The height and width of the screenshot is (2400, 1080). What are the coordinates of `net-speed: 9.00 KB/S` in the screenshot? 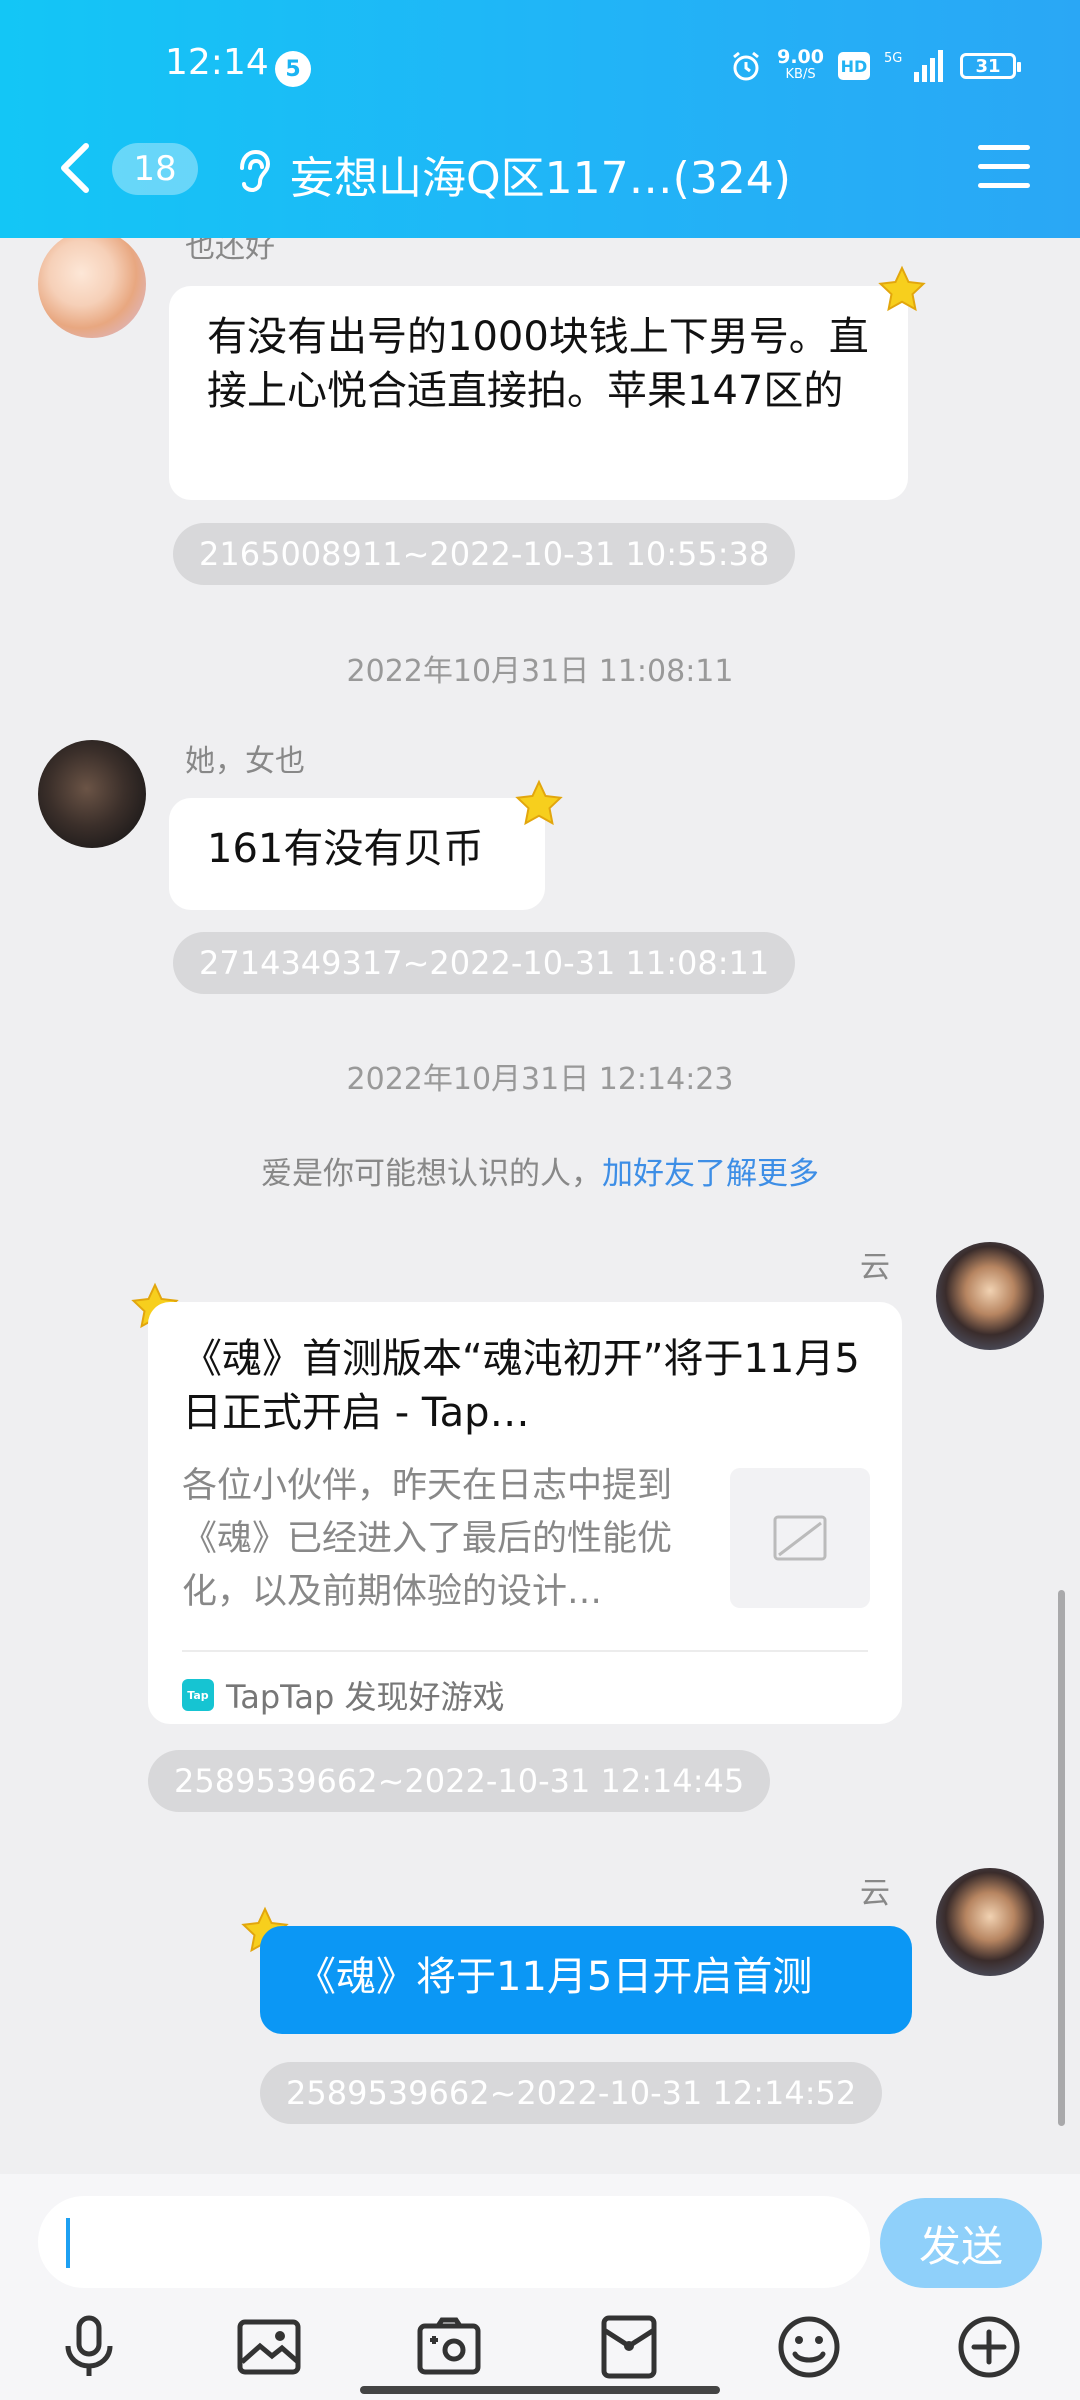 It's located at (800, 66).